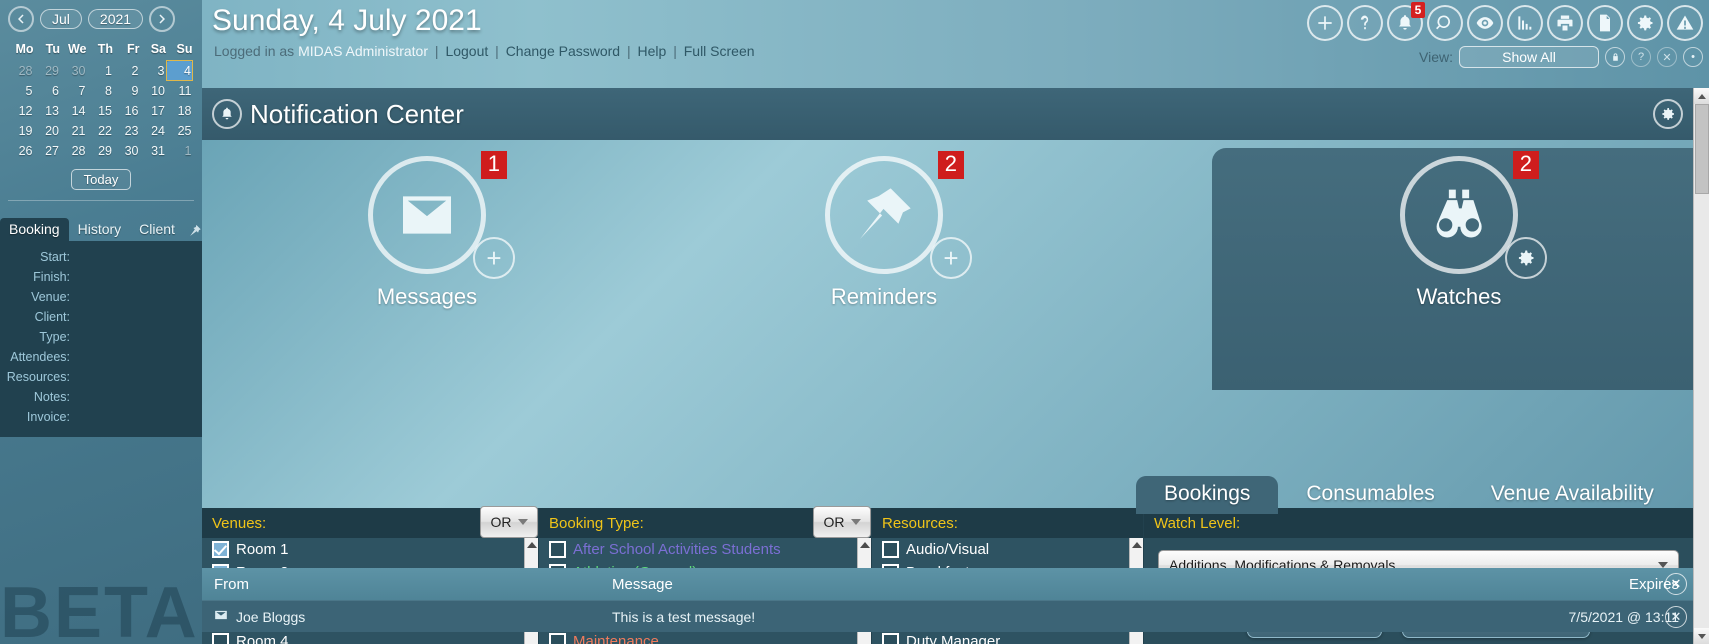 This screenshot has height=644, width=1709. What do you see at coordinates (20, 91) in the screenshot?
I see `calendar-day: 5` at bounding box center [20, 91].